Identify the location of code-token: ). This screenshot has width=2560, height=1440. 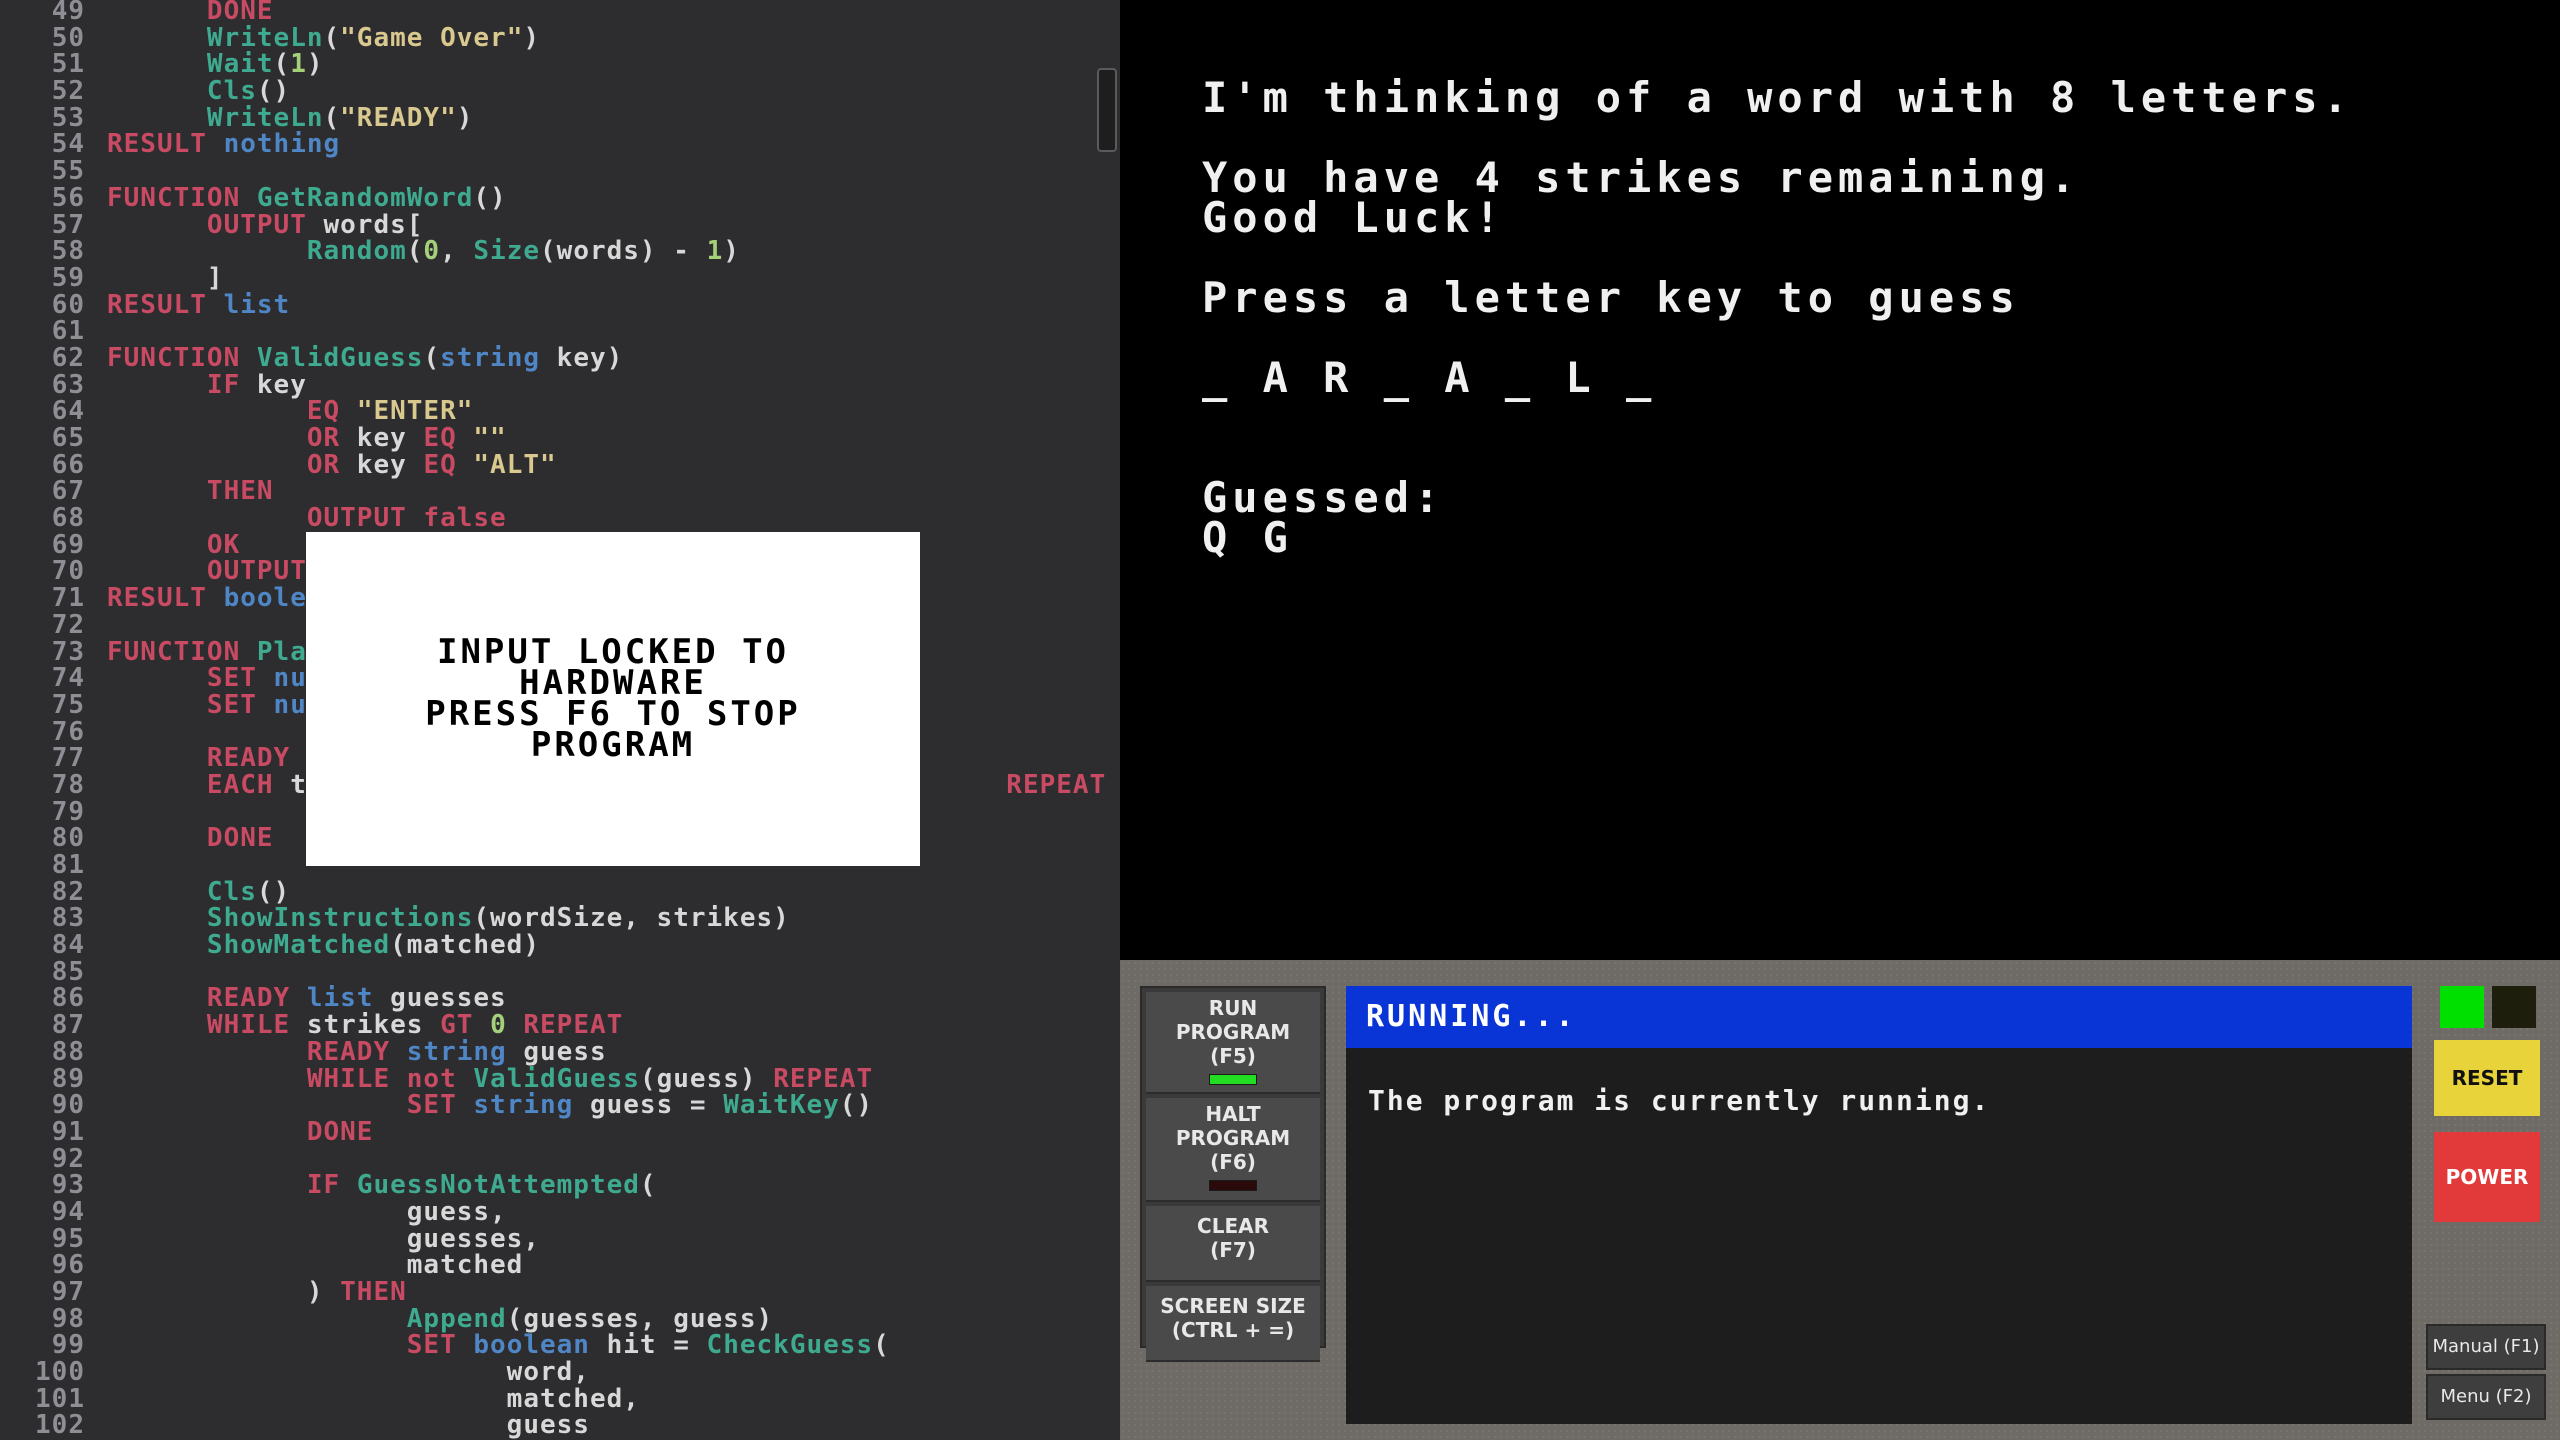
(731, 251).